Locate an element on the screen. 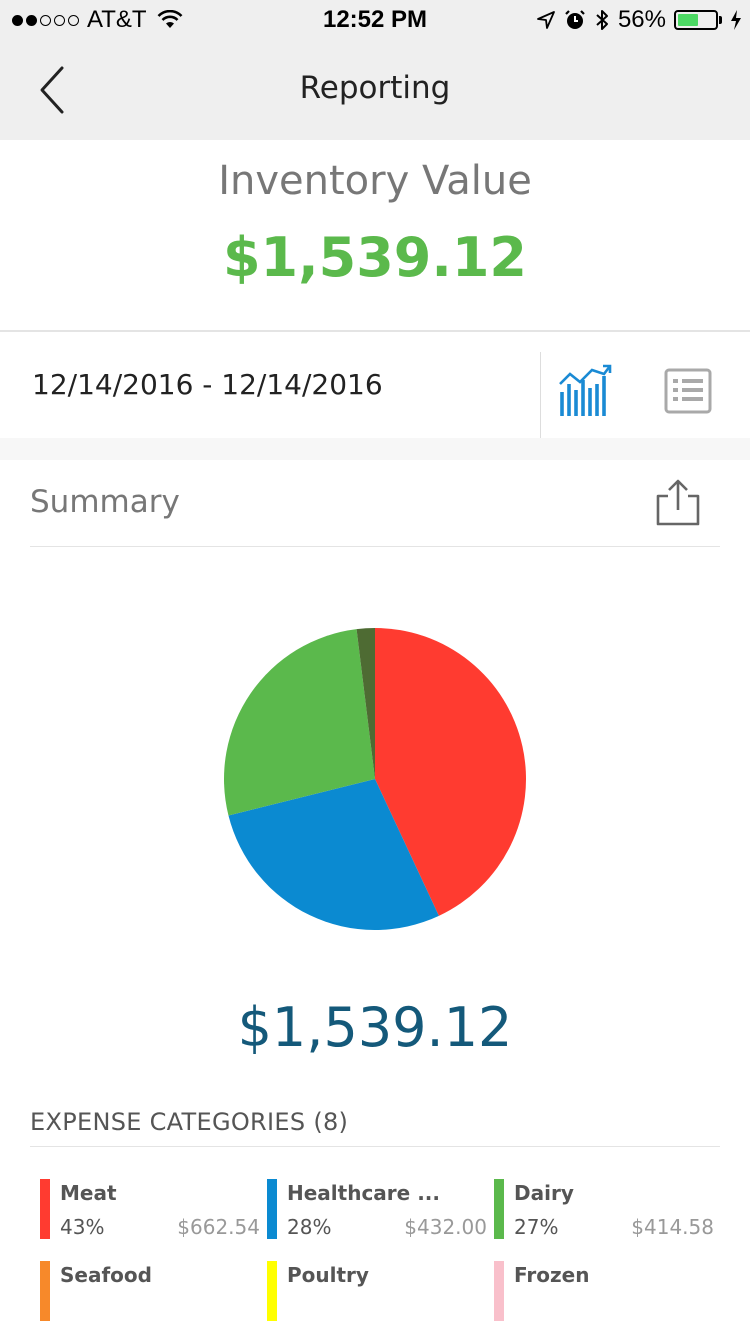 This screenshot has height=1334, width=750. category-name: Dairy is located at coordinates (544, 1193).